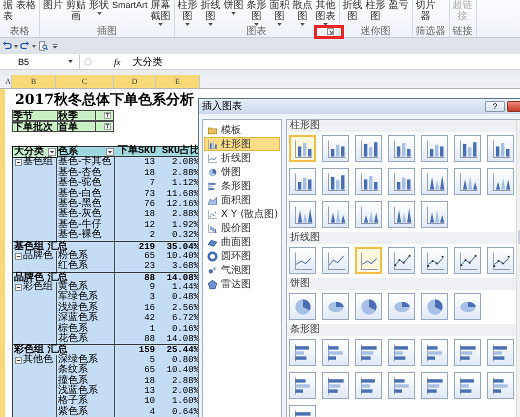 This screenshot has width=520, height=417. What do you see at coordinates (242, 214) in the screenshot?
I see `chart-category-item: X Y (散点图)` at bounding box center [242, 214].